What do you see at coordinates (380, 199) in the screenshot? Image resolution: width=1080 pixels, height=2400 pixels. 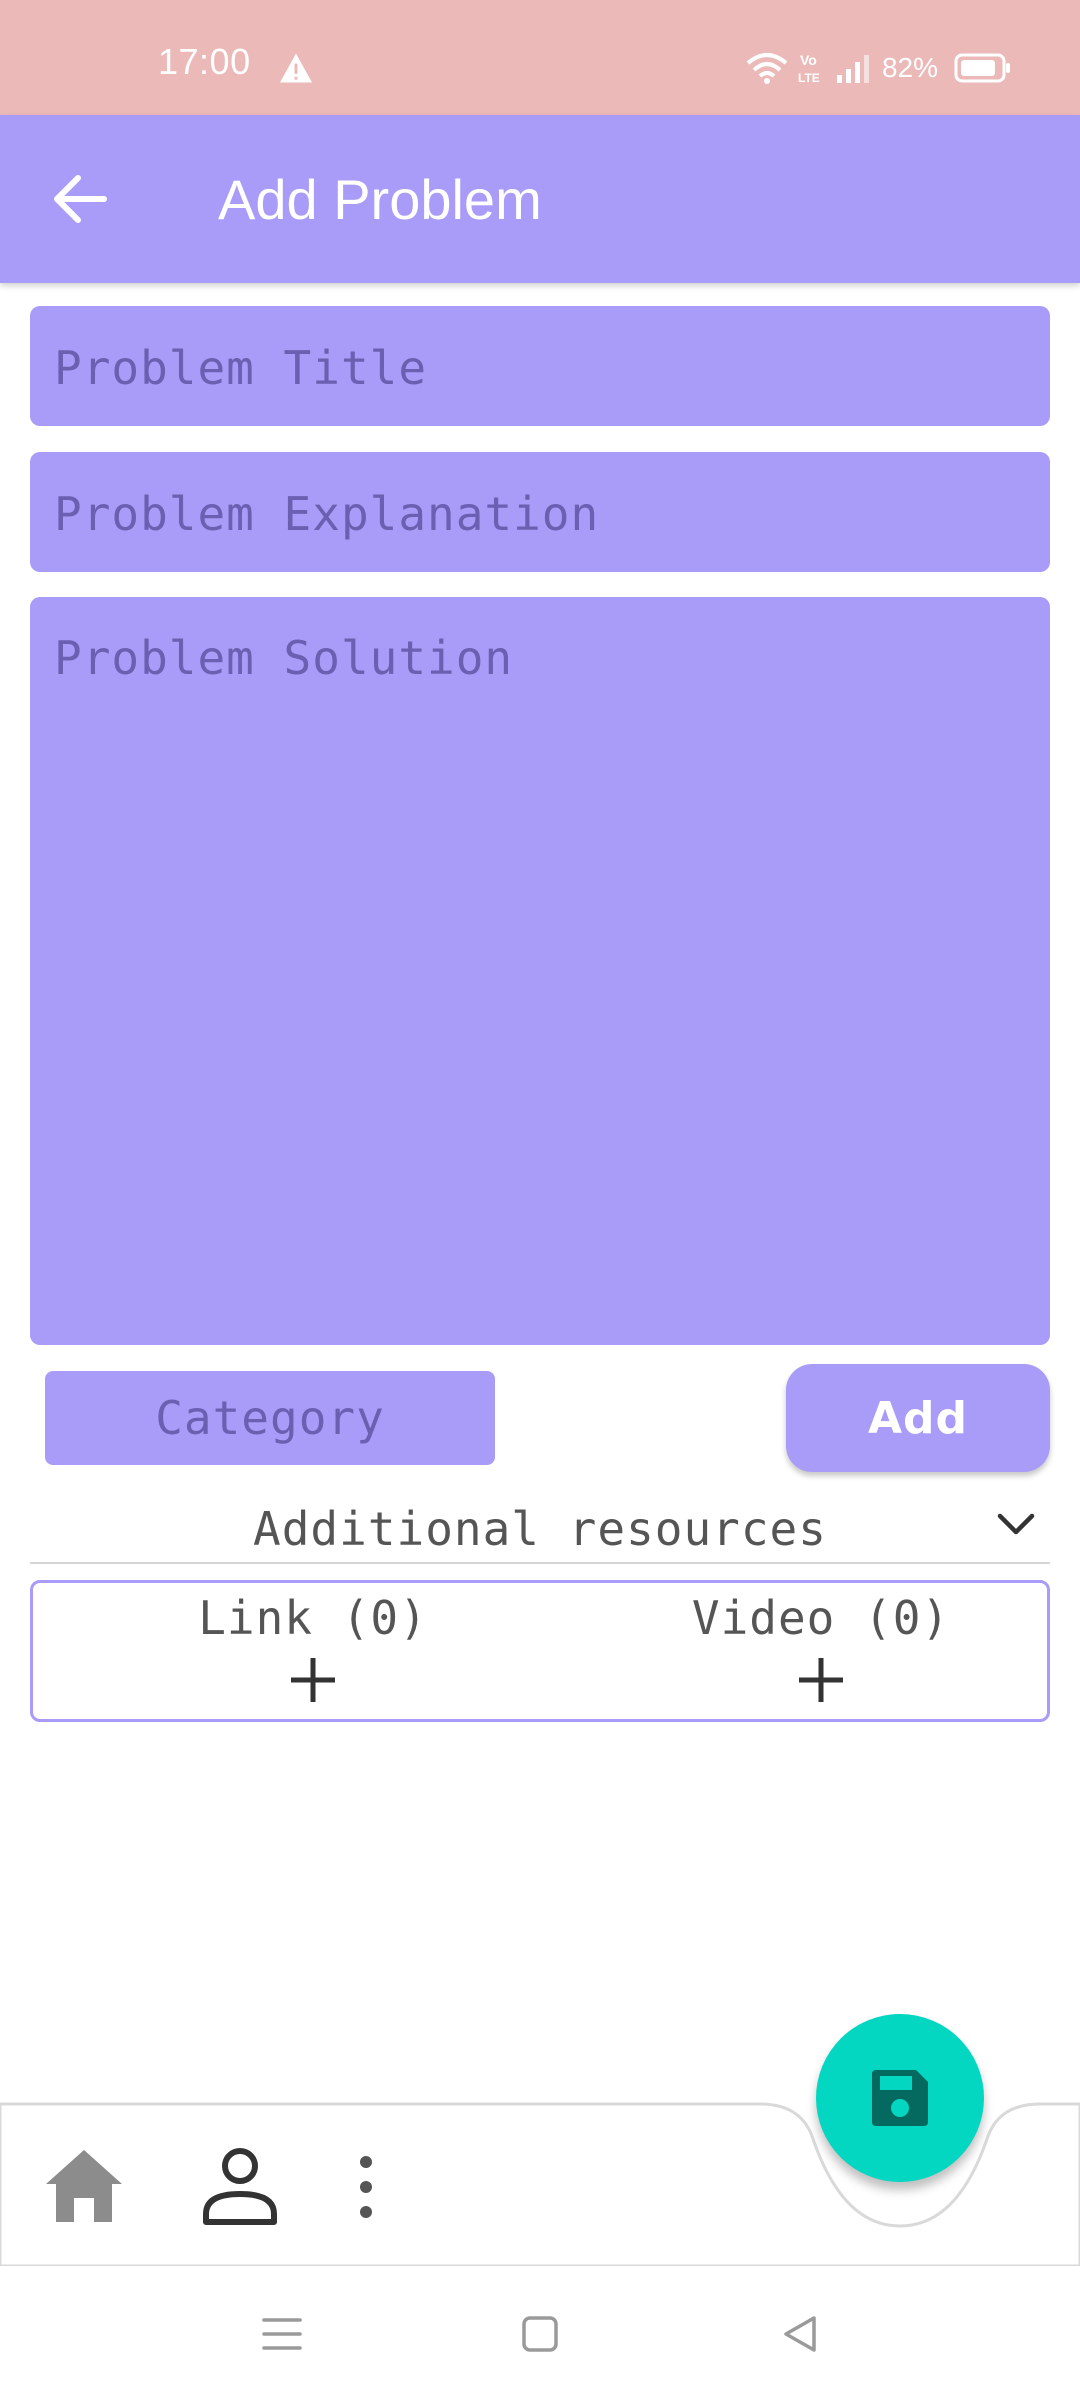 I see `page-title: Add Problem` at bounding box center [380, 199].